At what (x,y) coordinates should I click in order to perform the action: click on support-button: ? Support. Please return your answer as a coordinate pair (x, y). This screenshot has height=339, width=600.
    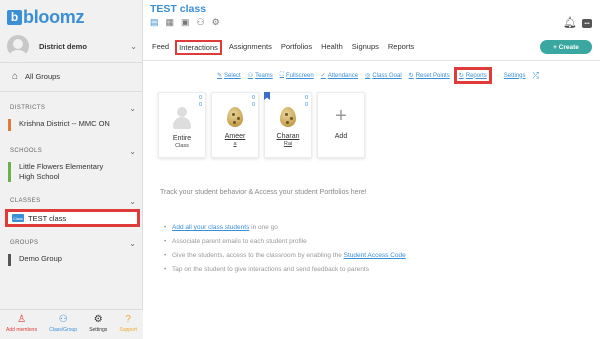
    Looking at the image, I should click on (128, 326).